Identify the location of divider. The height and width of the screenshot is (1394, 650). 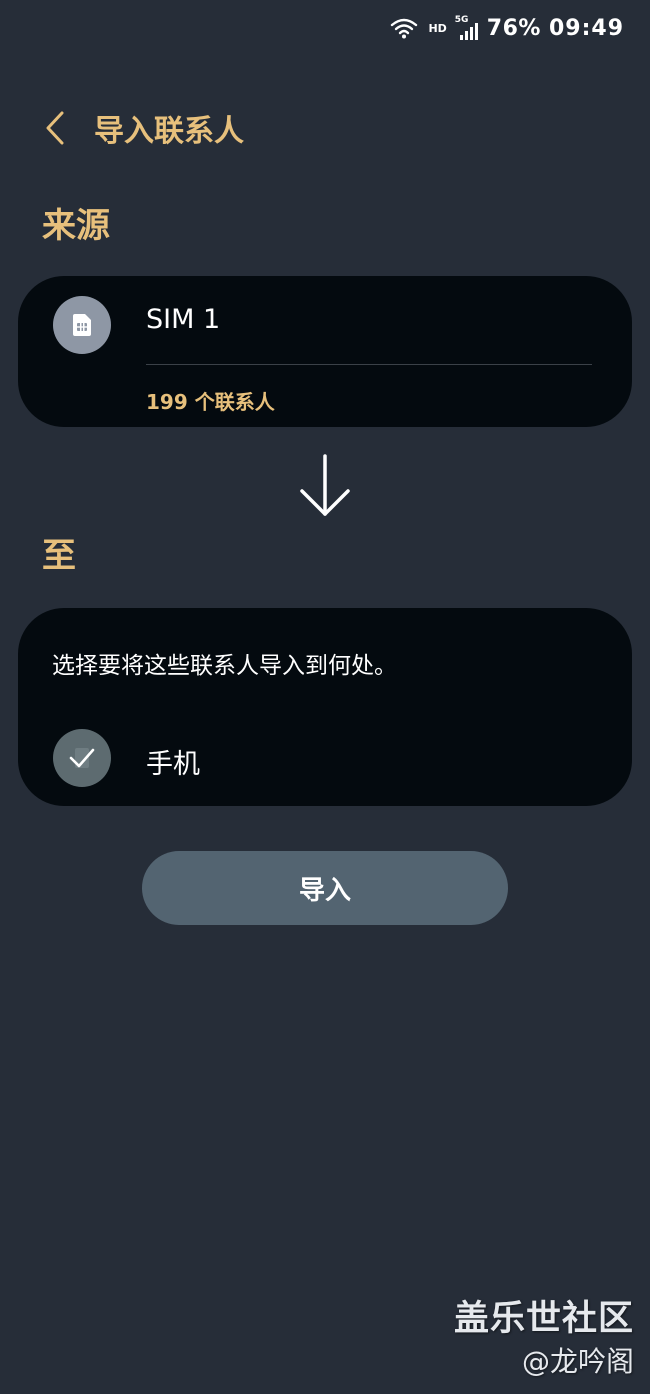
(369, 364).